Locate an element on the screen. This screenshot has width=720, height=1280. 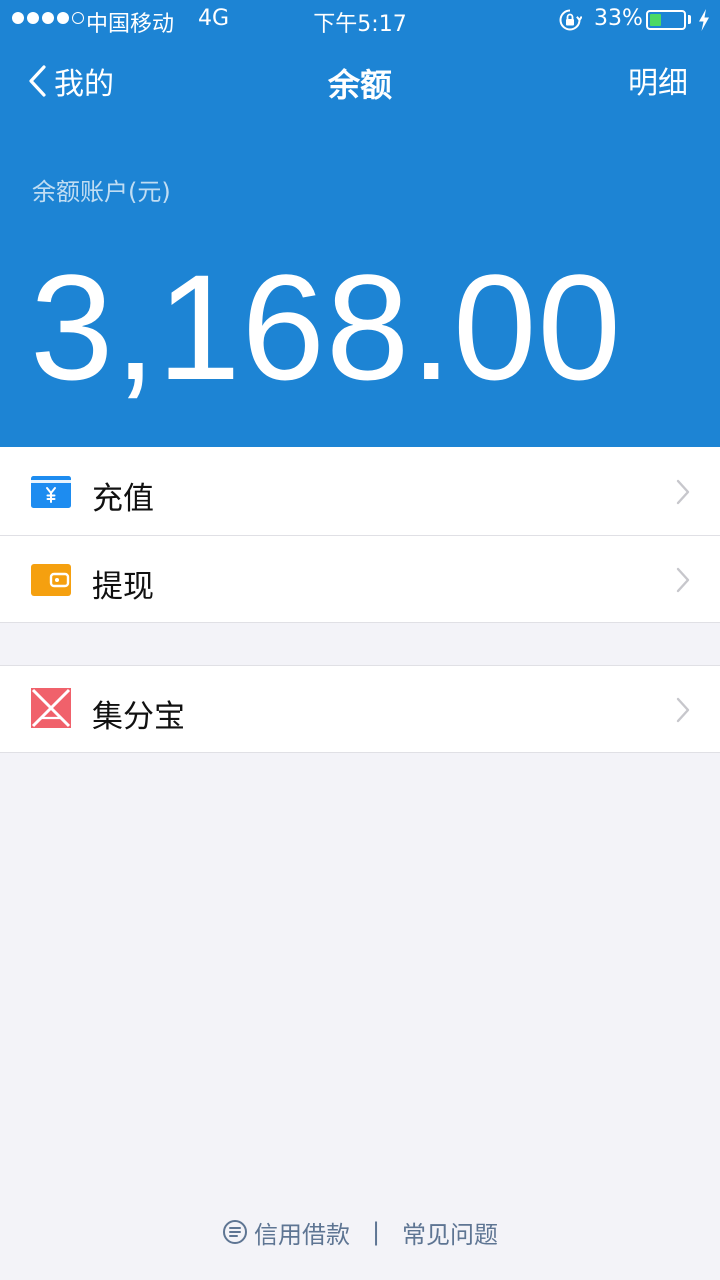
points-list: 集分宝 is located at coordinates (360, 709).